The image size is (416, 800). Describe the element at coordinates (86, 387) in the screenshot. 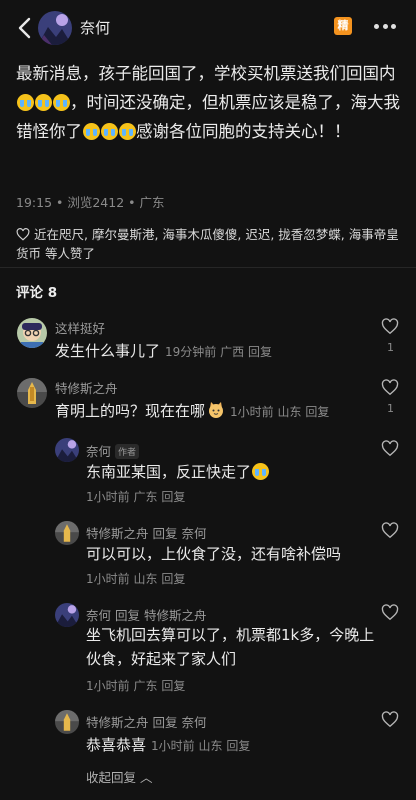

I see `commenter-name: 特修斯之舟` at that location.